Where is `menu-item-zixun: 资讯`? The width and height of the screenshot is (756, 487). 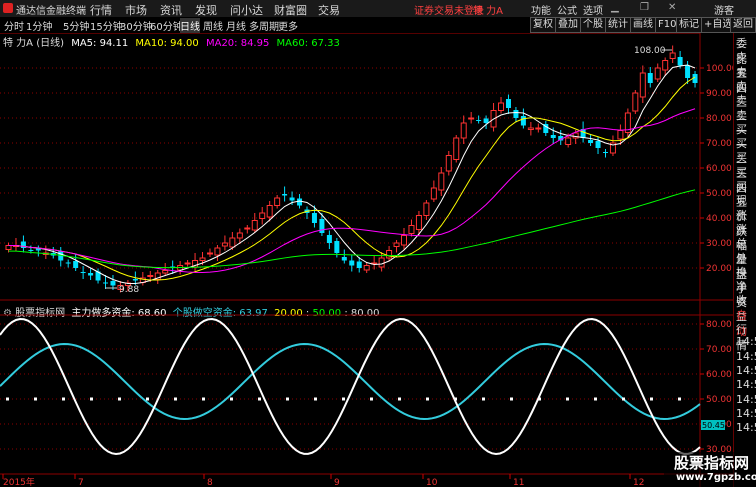
menu-item-zixun: 资讯 is located at coordinates (171, 10).